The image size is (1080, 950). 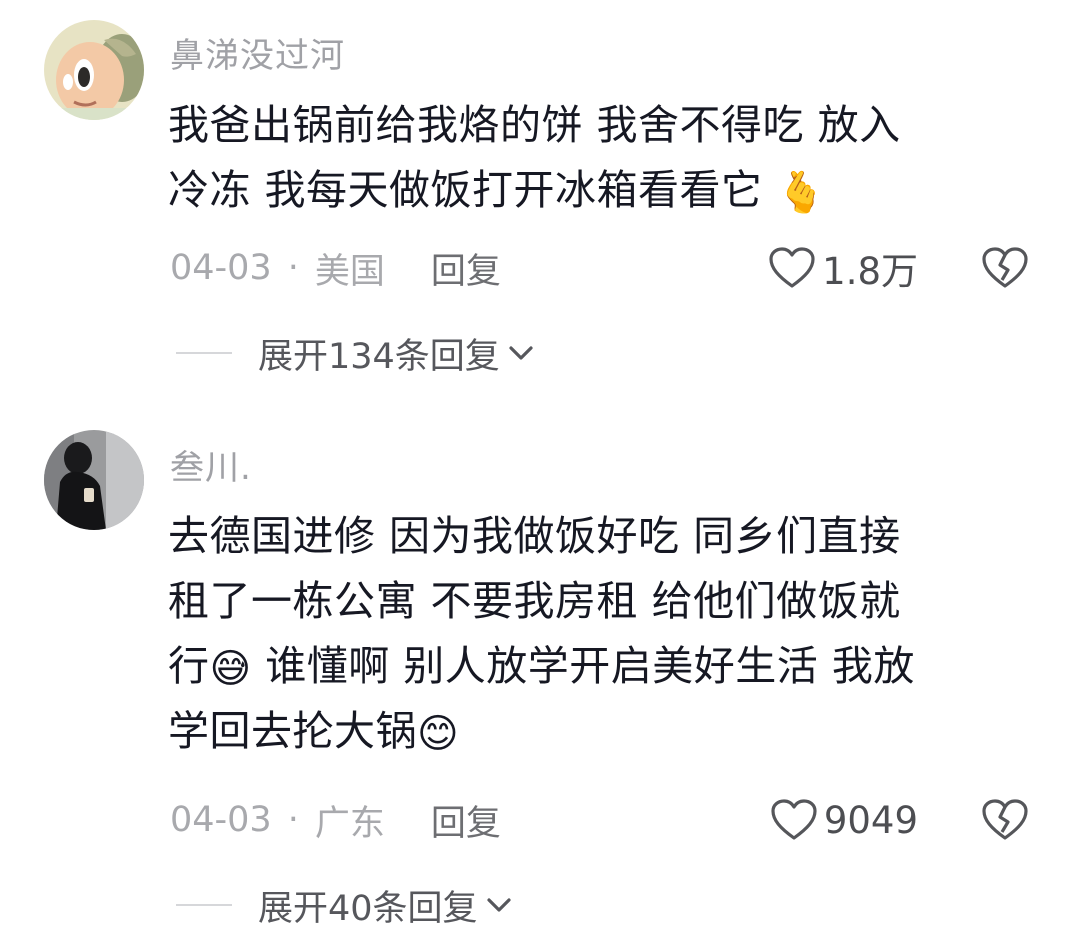 I want to click on comment-line: 租了一栋公寓 不要我房租 给他们做饭就, so click(x=534, y=601).